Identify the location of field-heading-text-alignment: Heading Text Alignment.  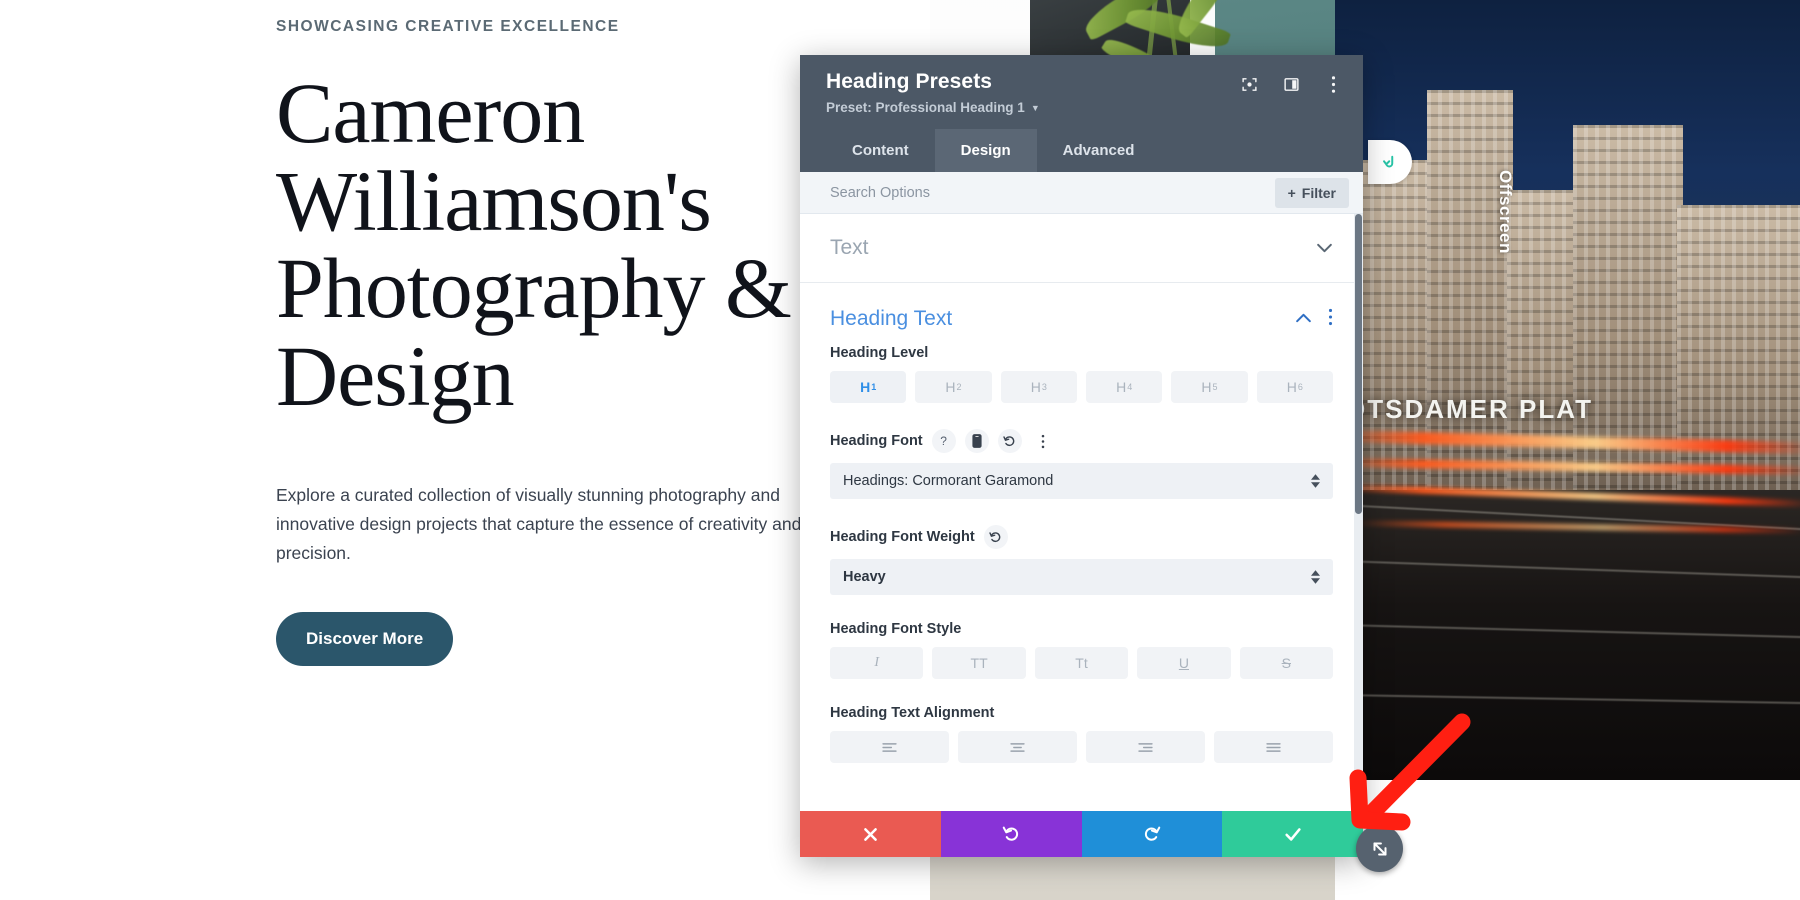
(1081, 732).